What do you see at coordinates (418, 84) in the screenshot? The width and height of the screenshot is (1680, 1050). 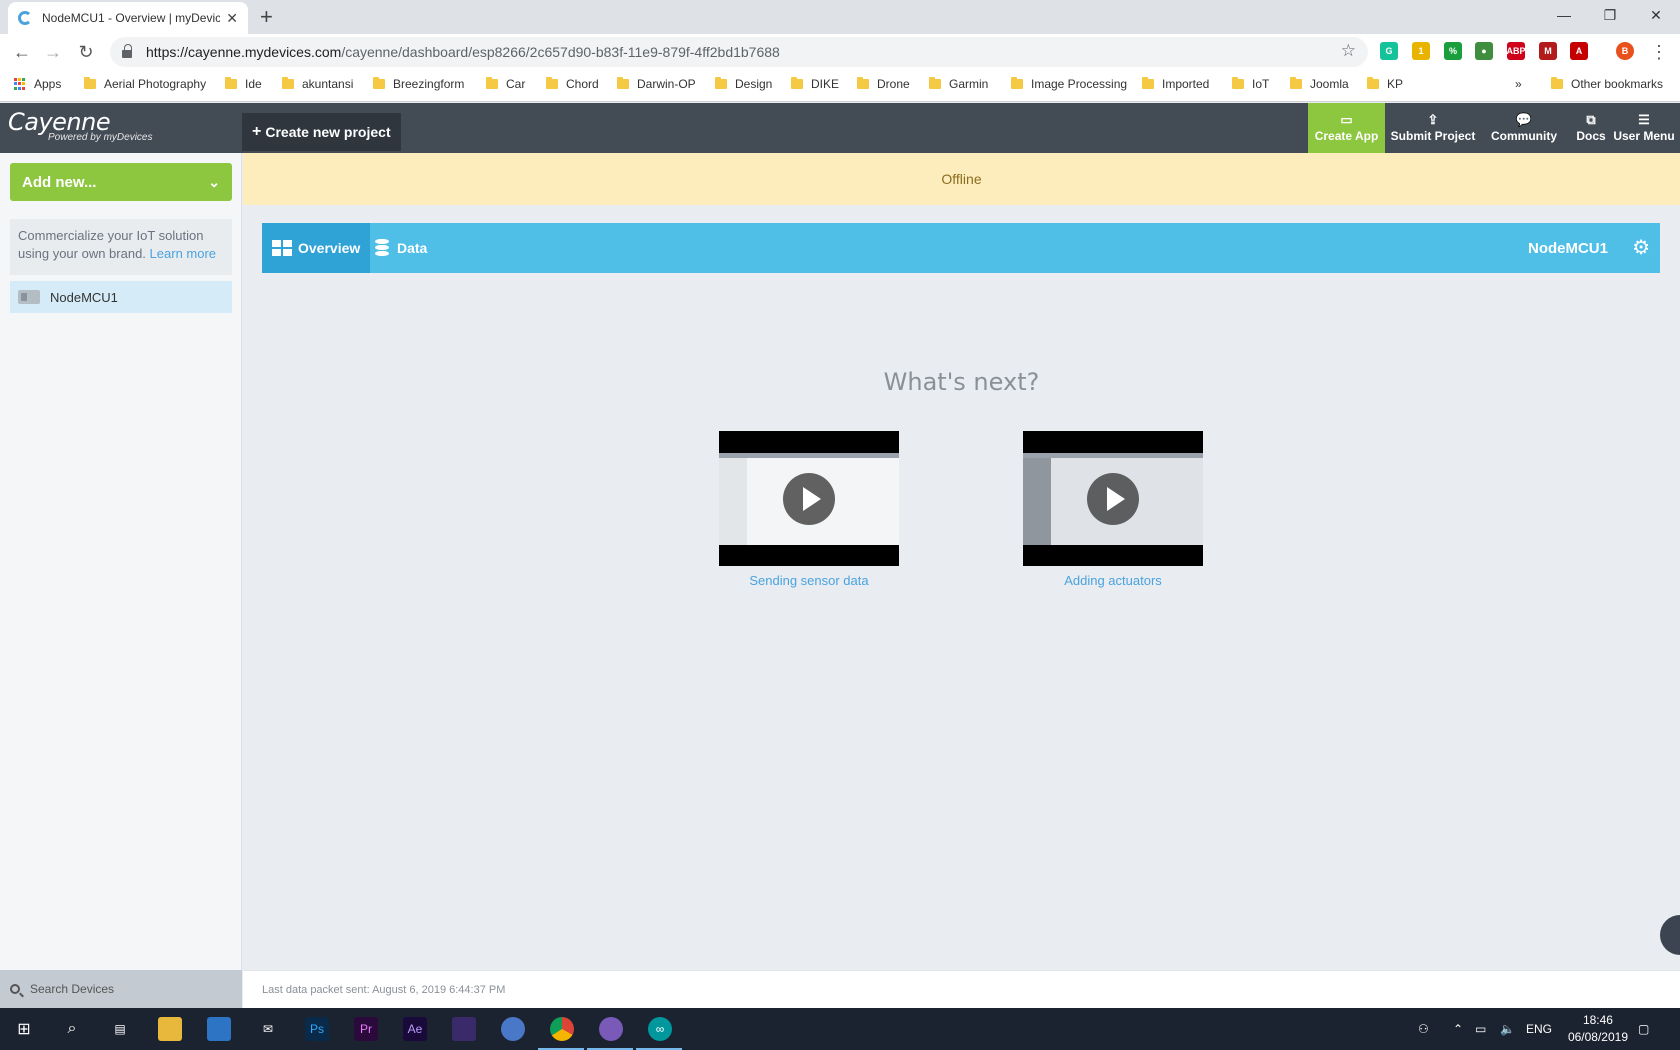 I see `bookmark-item: Breezingform` at bounding box center [418, 84].